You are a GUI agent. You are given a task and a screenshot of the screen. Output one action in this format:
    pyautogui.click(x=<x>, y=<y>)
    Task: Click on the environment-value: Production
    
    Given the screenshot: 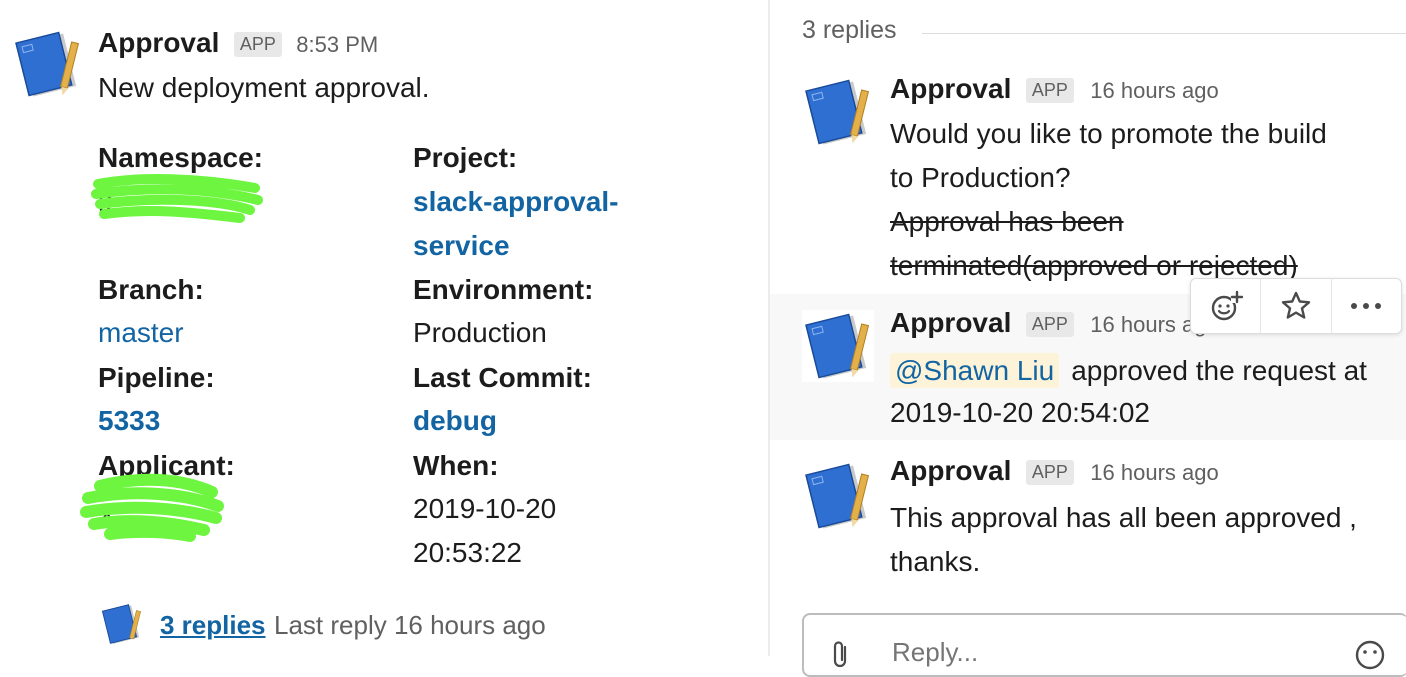 What is the action you would take?
    pyautogui.click(x=480, y=332)
    